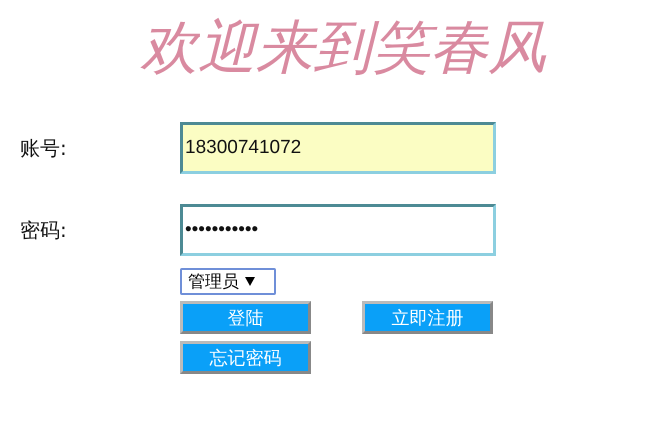  Describe the element at coordinates (228, 281) in the screenshot. I see `role-dropdown: 管理员` at that location.